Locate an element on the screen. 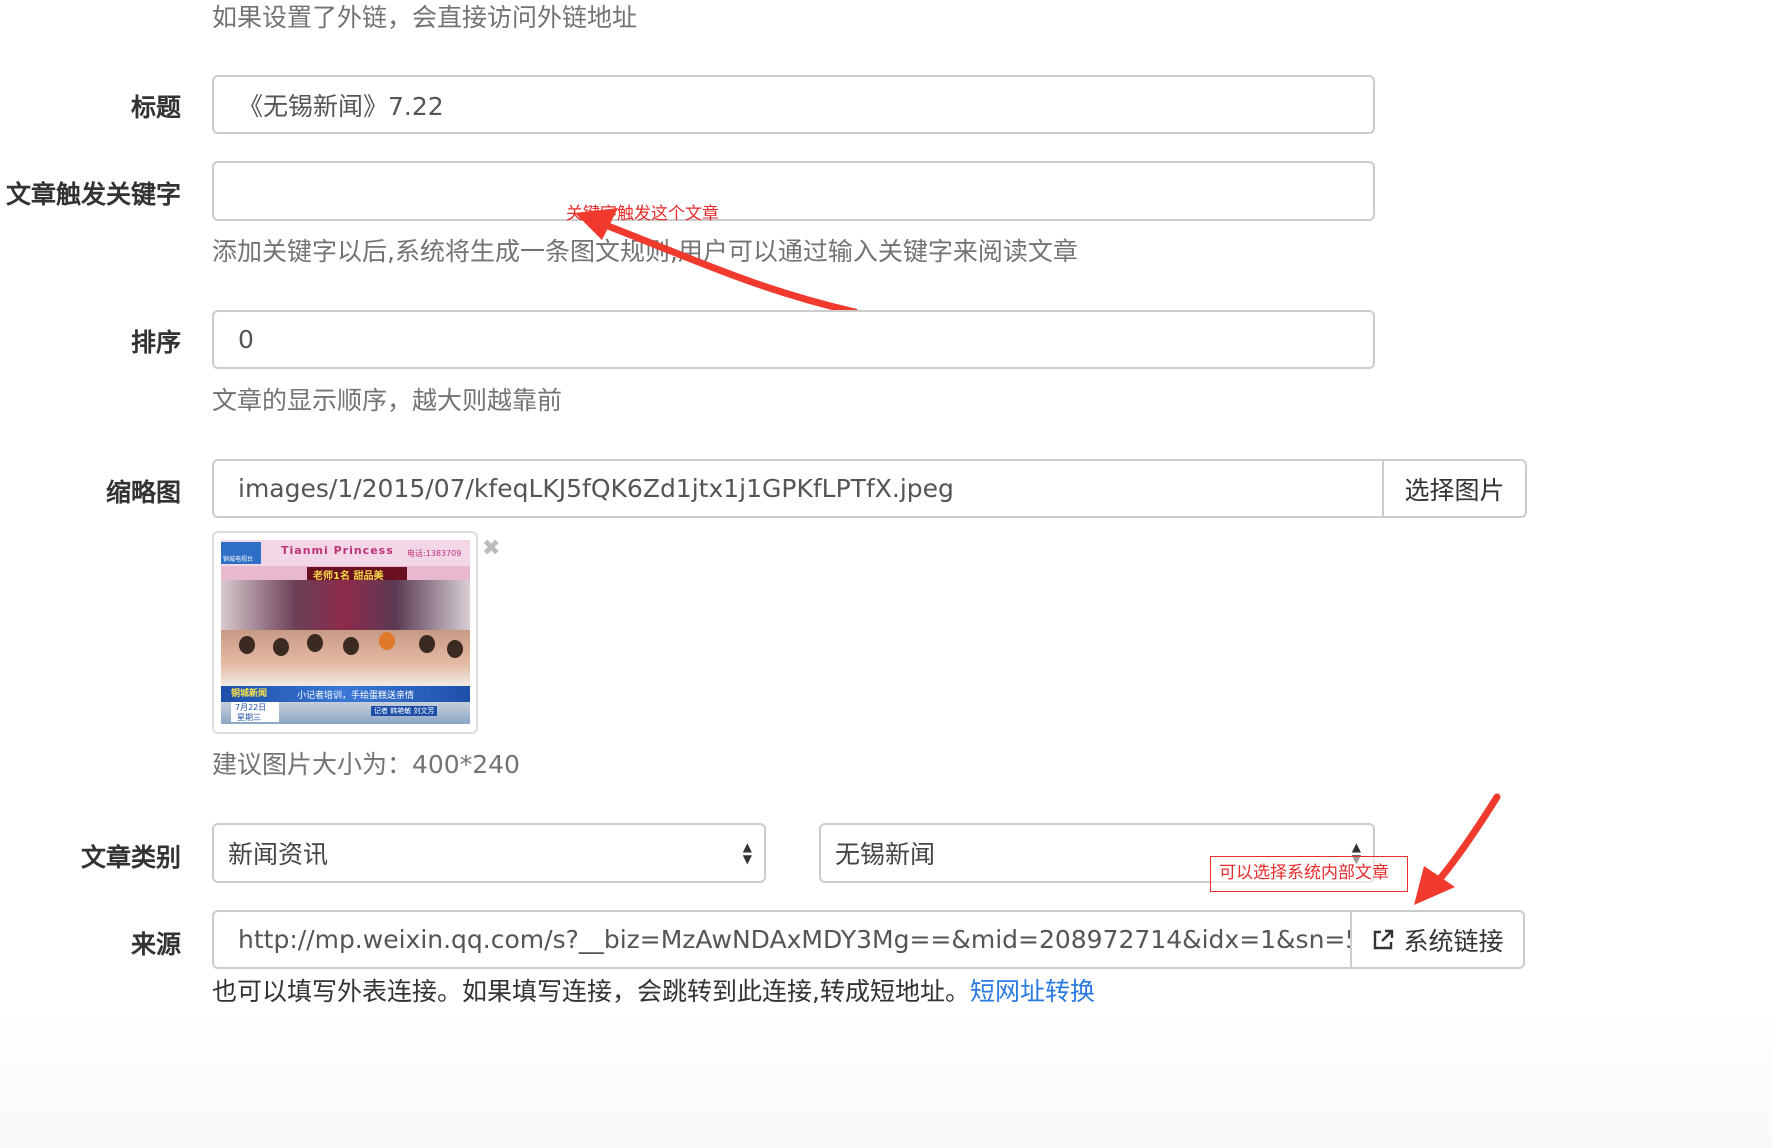  system-link-label: 系统链接 is located at coordinates (1453, 941).